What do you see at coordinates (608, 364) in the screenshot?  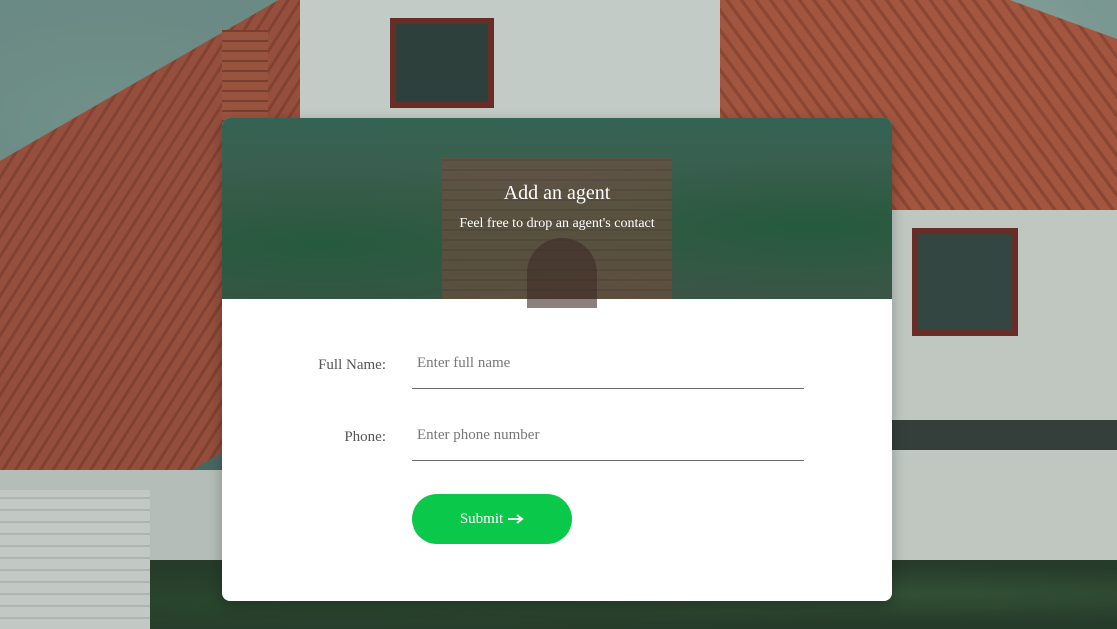 I see `full-name-input` at bounding box center [608, 364].